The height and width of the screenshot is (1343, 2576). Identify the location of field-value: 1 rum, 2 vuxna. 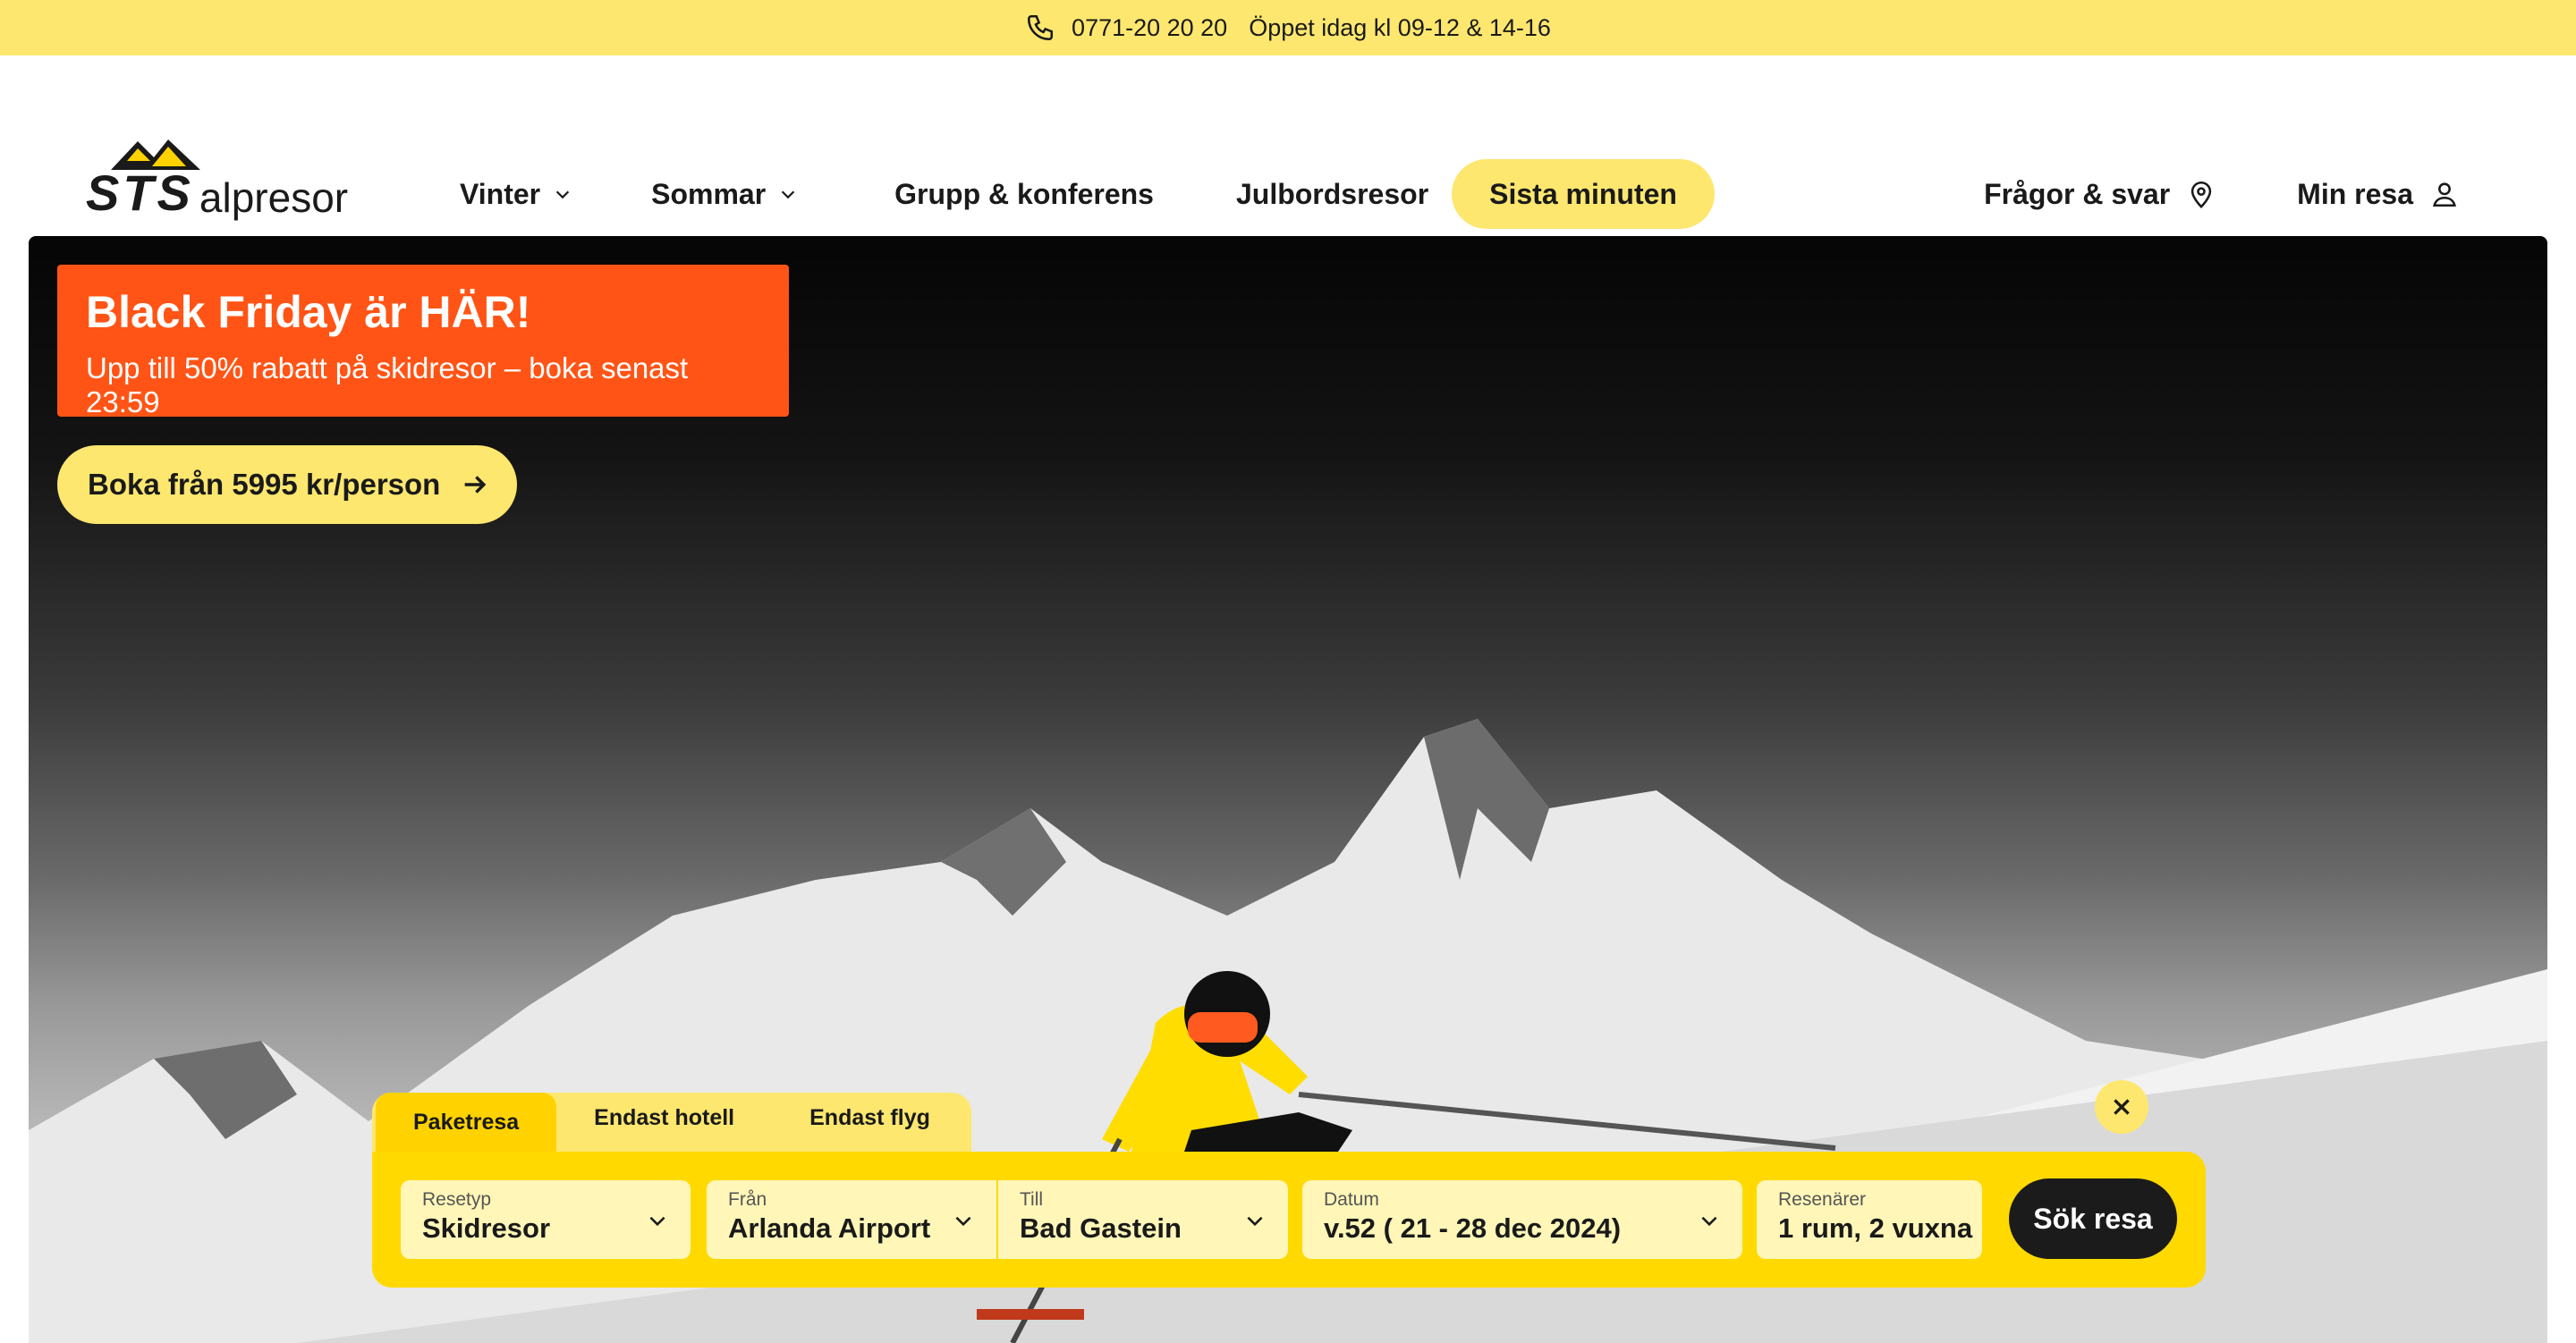
(1875, 1228).